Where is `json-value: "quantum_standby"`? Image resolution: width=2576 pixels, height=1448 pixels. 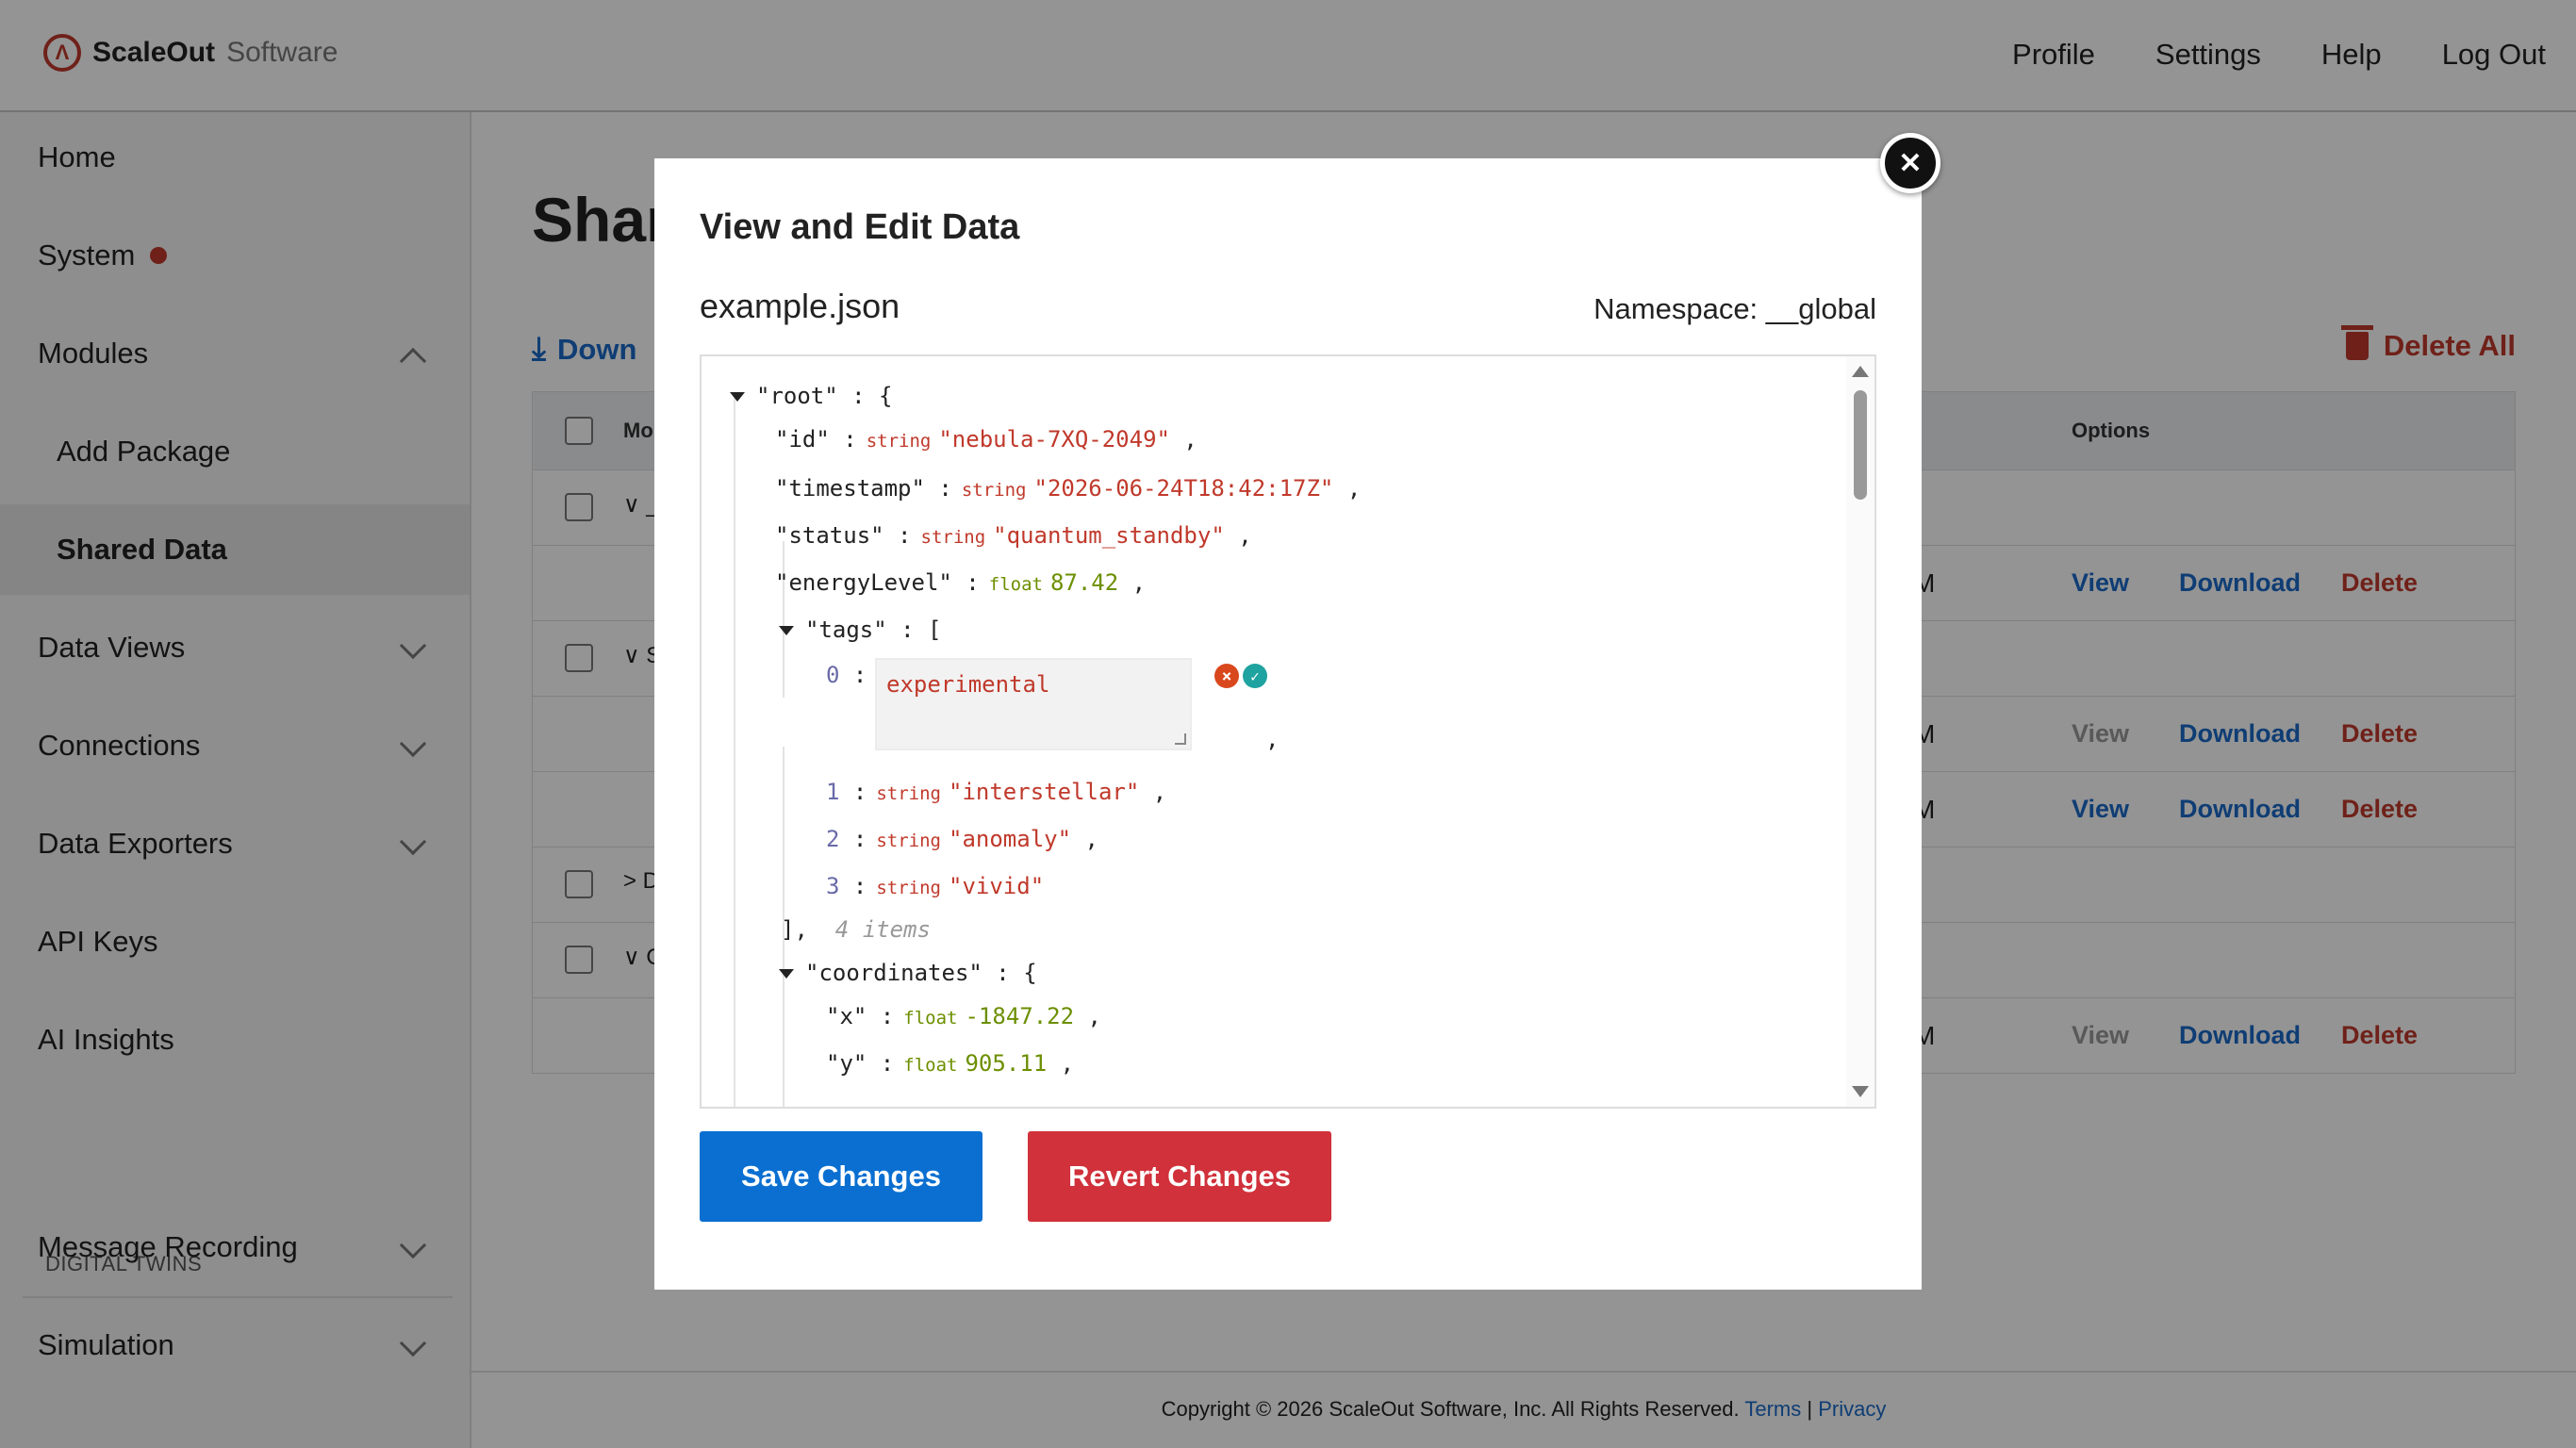
json-value: "quantum_standby" is located at coordinates (1109, 535).